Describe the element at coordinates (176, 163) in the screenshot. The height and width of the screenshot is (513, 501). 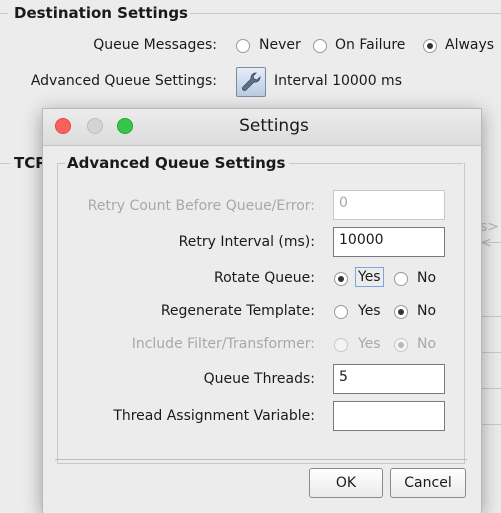
I see `group-title: Advanced Queue Settings` at that location.